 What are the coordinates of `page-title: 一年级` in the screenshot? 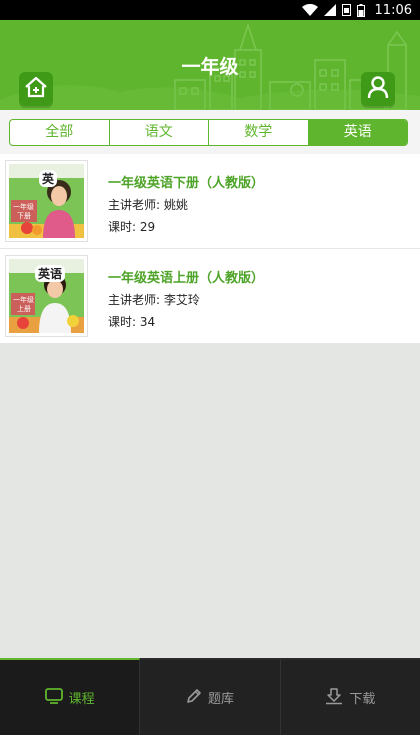 It's located at (210, 67).